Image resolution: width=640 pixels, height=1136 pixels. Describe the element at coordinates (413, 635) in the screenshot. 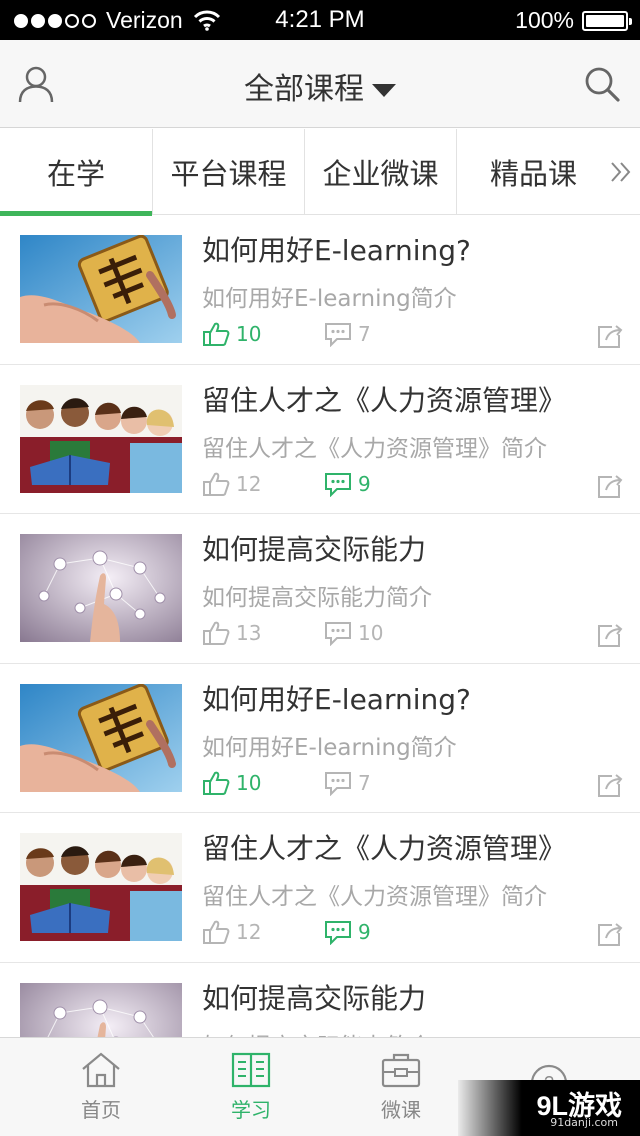

I see `course-stats: 13 10` at that location.